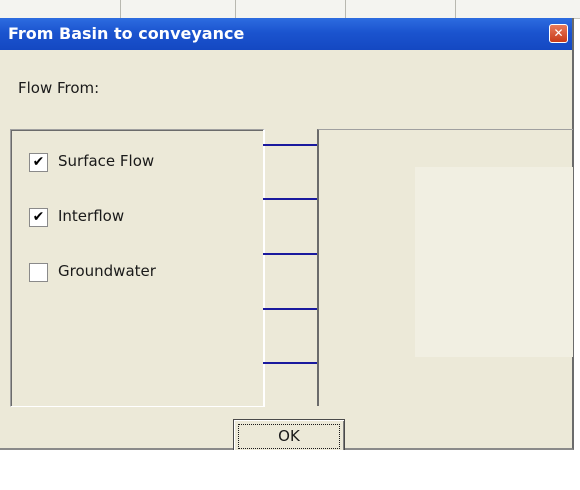  Describe the element at coordinates (91, 216) in the screenshot. I see `interflow-label: Interflow` at that location.